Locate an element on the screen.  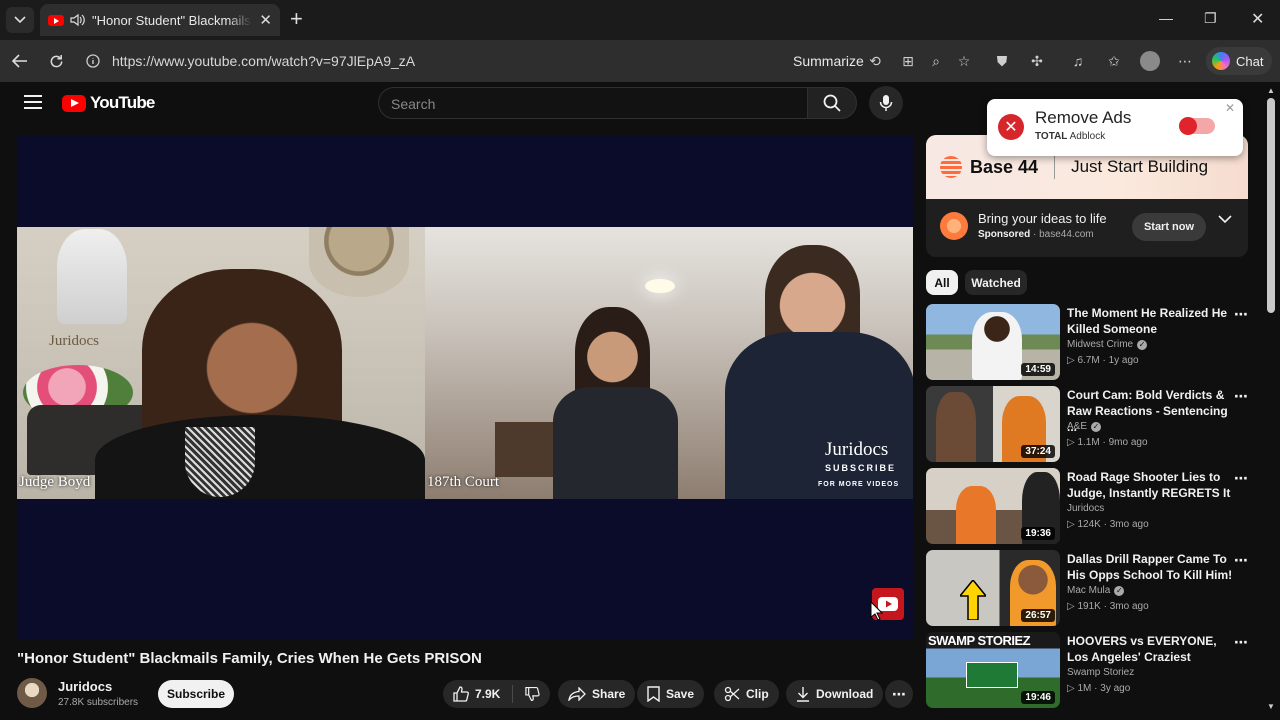
upload-age: 3mo ago is located at coordinates (1129, 524).